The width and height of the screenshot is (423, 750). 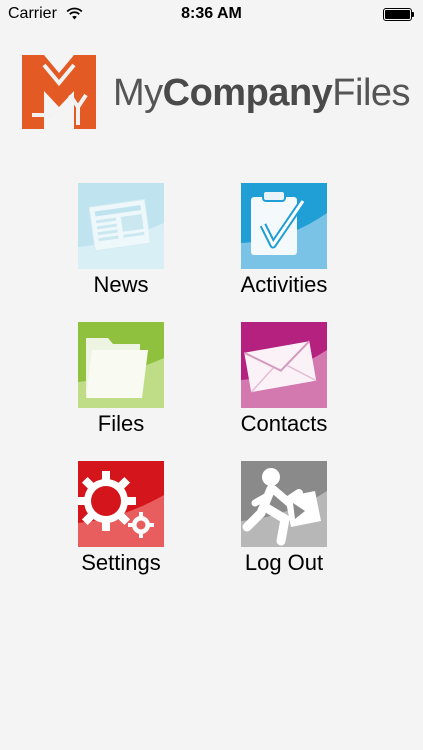 I want to click on menu-item-news: News, so click(x=121, y=240).